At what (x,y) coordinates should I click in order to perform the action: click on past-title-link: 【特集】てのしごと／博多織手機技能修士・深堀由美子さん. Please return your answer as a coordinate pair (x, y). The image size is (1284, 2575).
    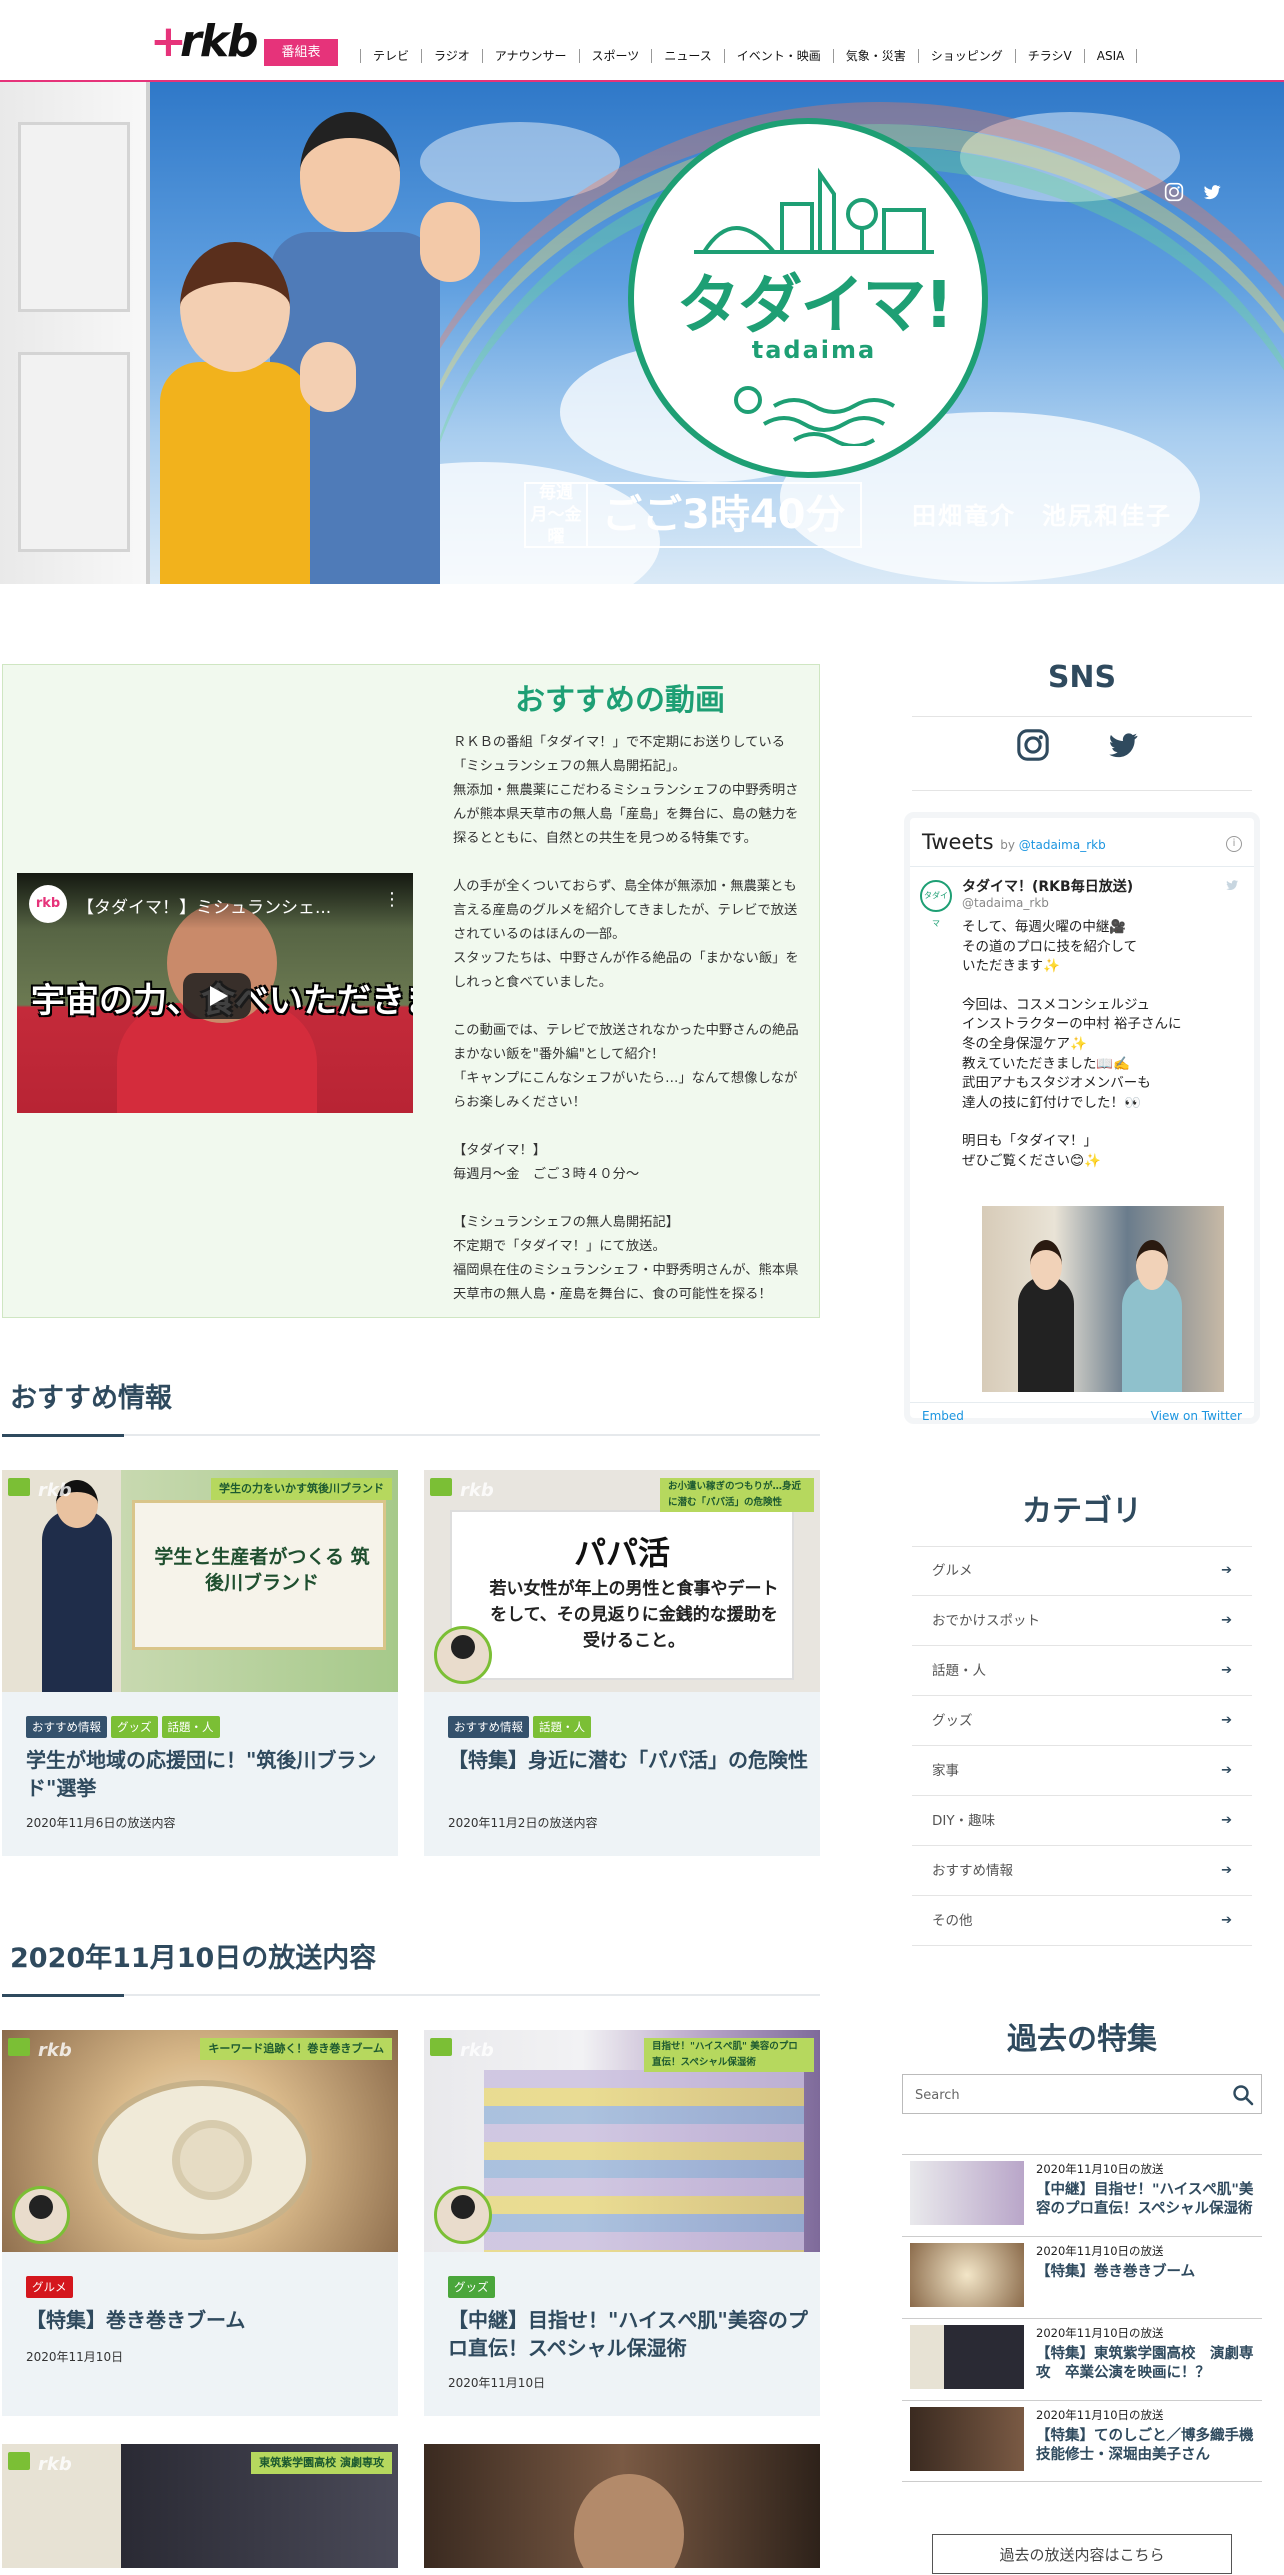
    Looking at the image, I should click on (1146, 2446).